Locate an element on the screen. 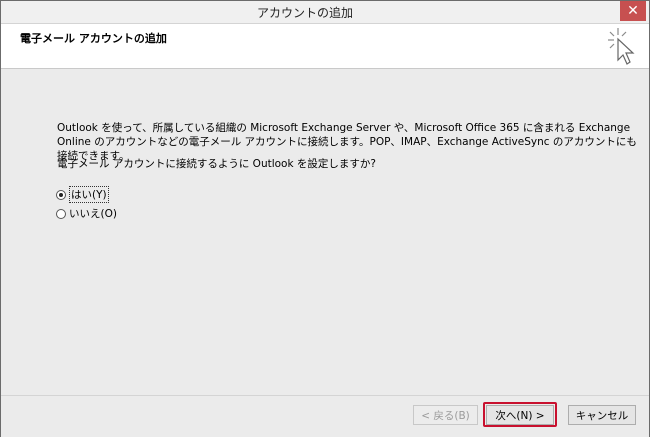 This screenshot has width=650, height=437. page-title: 電子メール アカウントの追加 is located at coordinates (93, 38).